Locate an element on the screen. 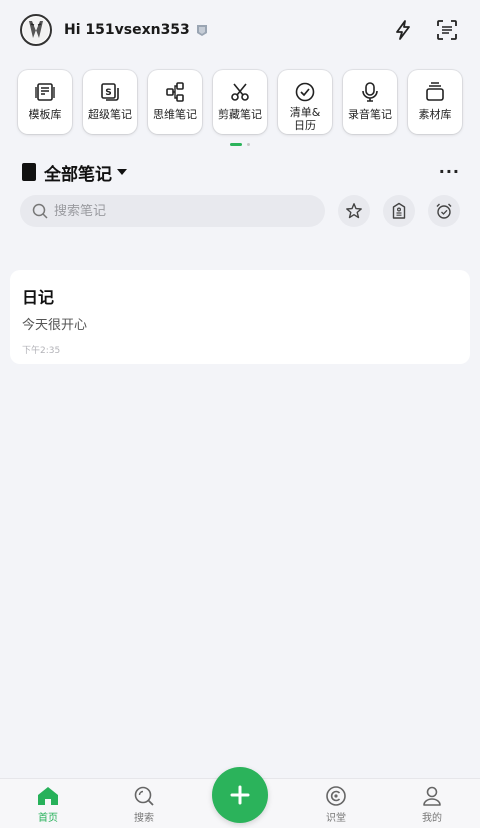 The width and height of the screenshot is (480, 828). home-icon is located at coordinates (48, 796).